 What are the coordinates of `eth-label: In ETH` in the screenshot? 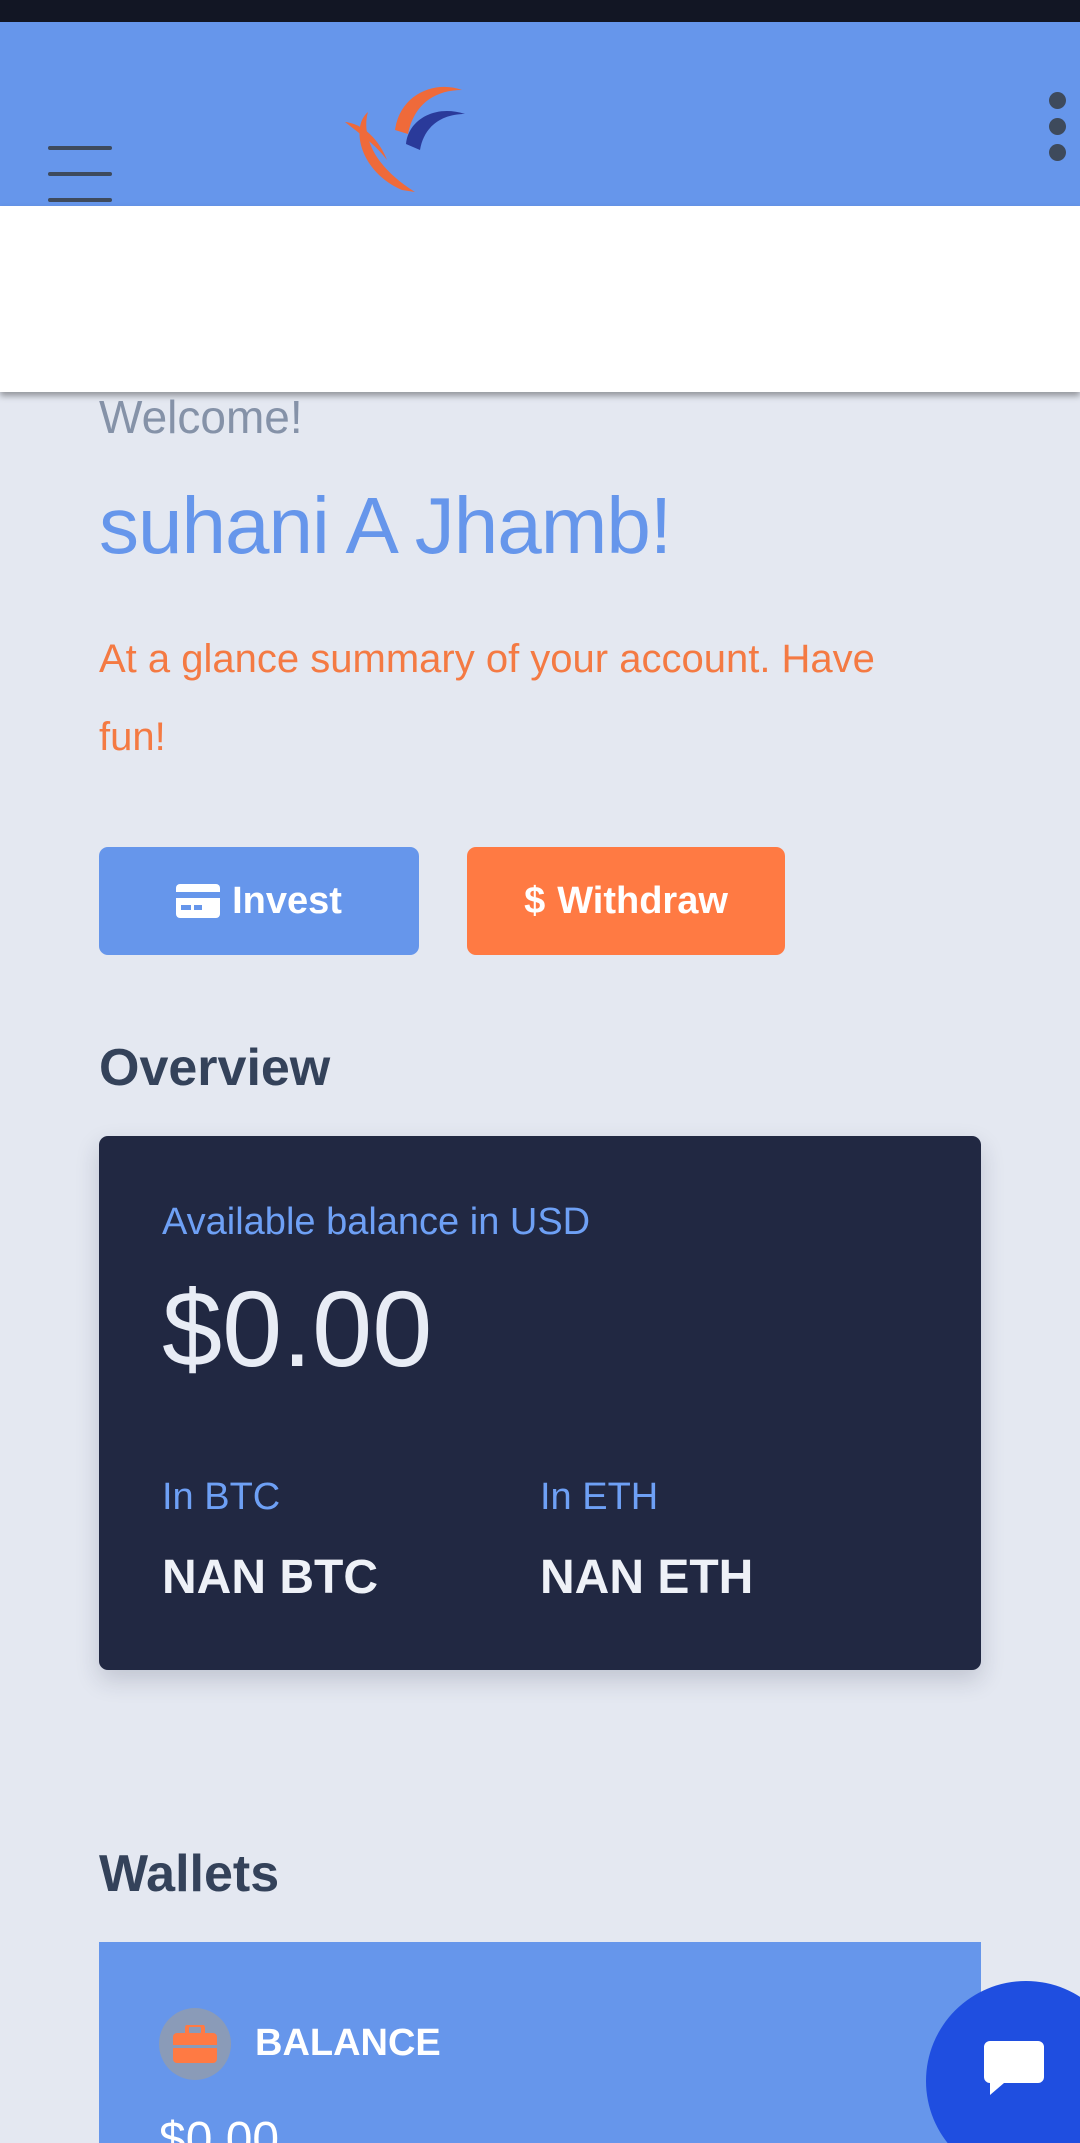 It's located at (599, 1497).